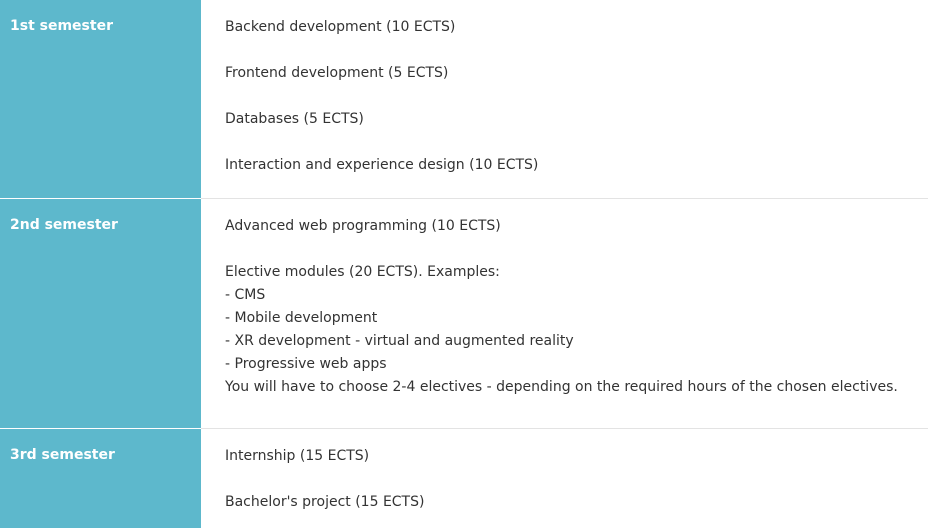 This screenshot has width=928, height=528. I want to click on elective-item: - Mobile development, so click(301, 318).